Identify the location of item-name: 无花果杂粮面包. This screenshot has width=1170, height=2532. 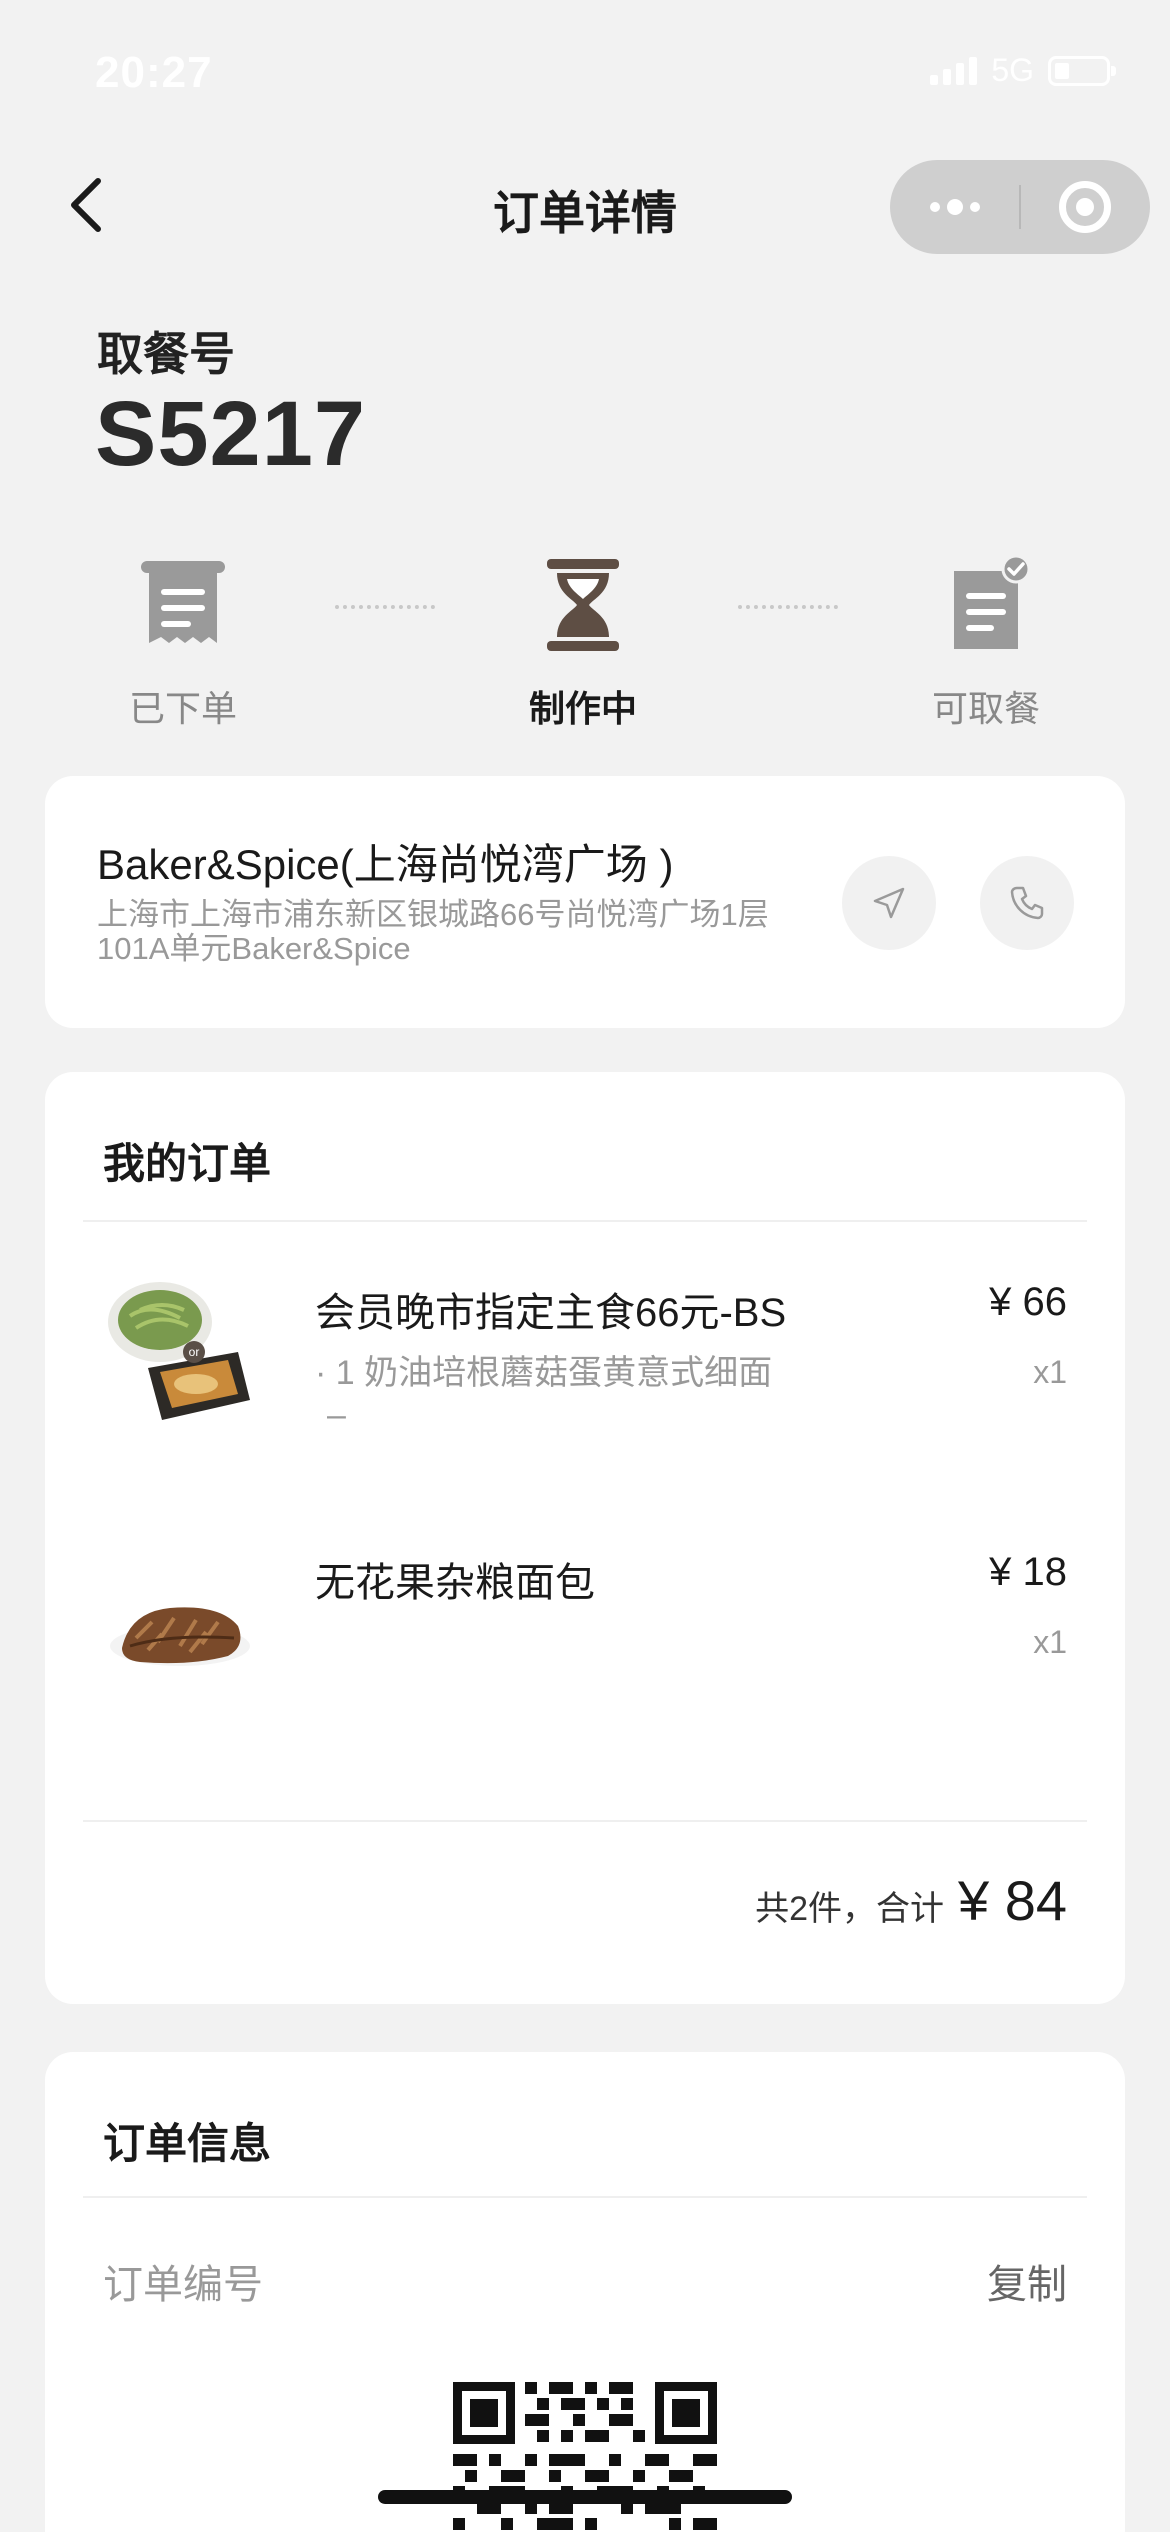
(455, 1583).